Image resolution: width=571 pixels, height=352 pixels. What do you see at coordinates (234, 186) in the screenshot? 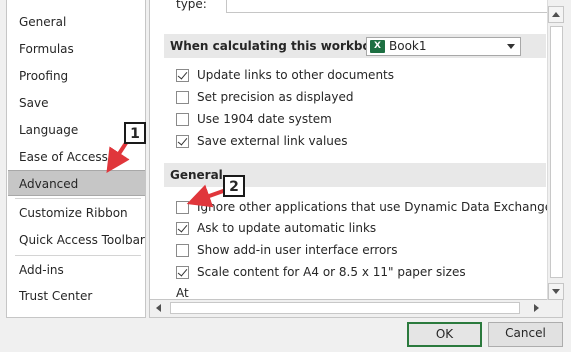
I see `annotation-badge-2: 2` at bounding box center [234, 186].